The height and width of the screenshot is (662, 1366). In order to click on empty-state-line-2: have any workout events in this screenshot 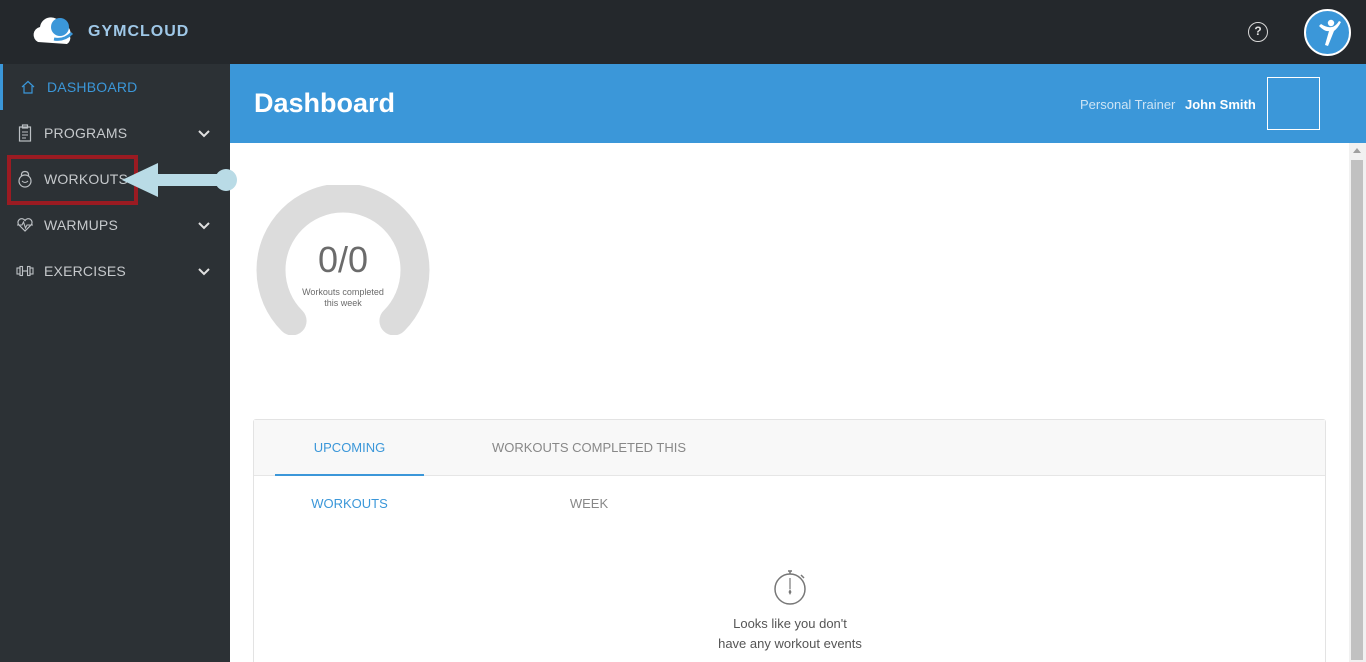, I will do `click(790, 643)`.